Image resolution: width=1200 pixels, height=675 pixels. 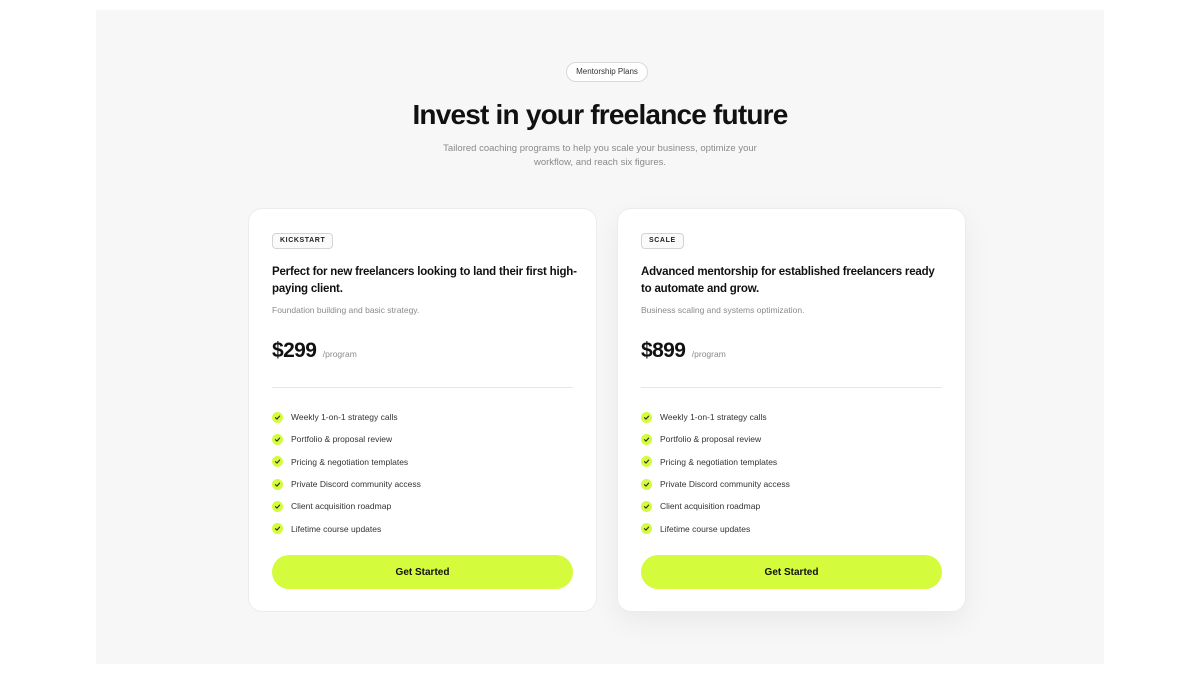 I want to click on plan-description: Foundation building and basic strategy., so click(x=346, y=310).